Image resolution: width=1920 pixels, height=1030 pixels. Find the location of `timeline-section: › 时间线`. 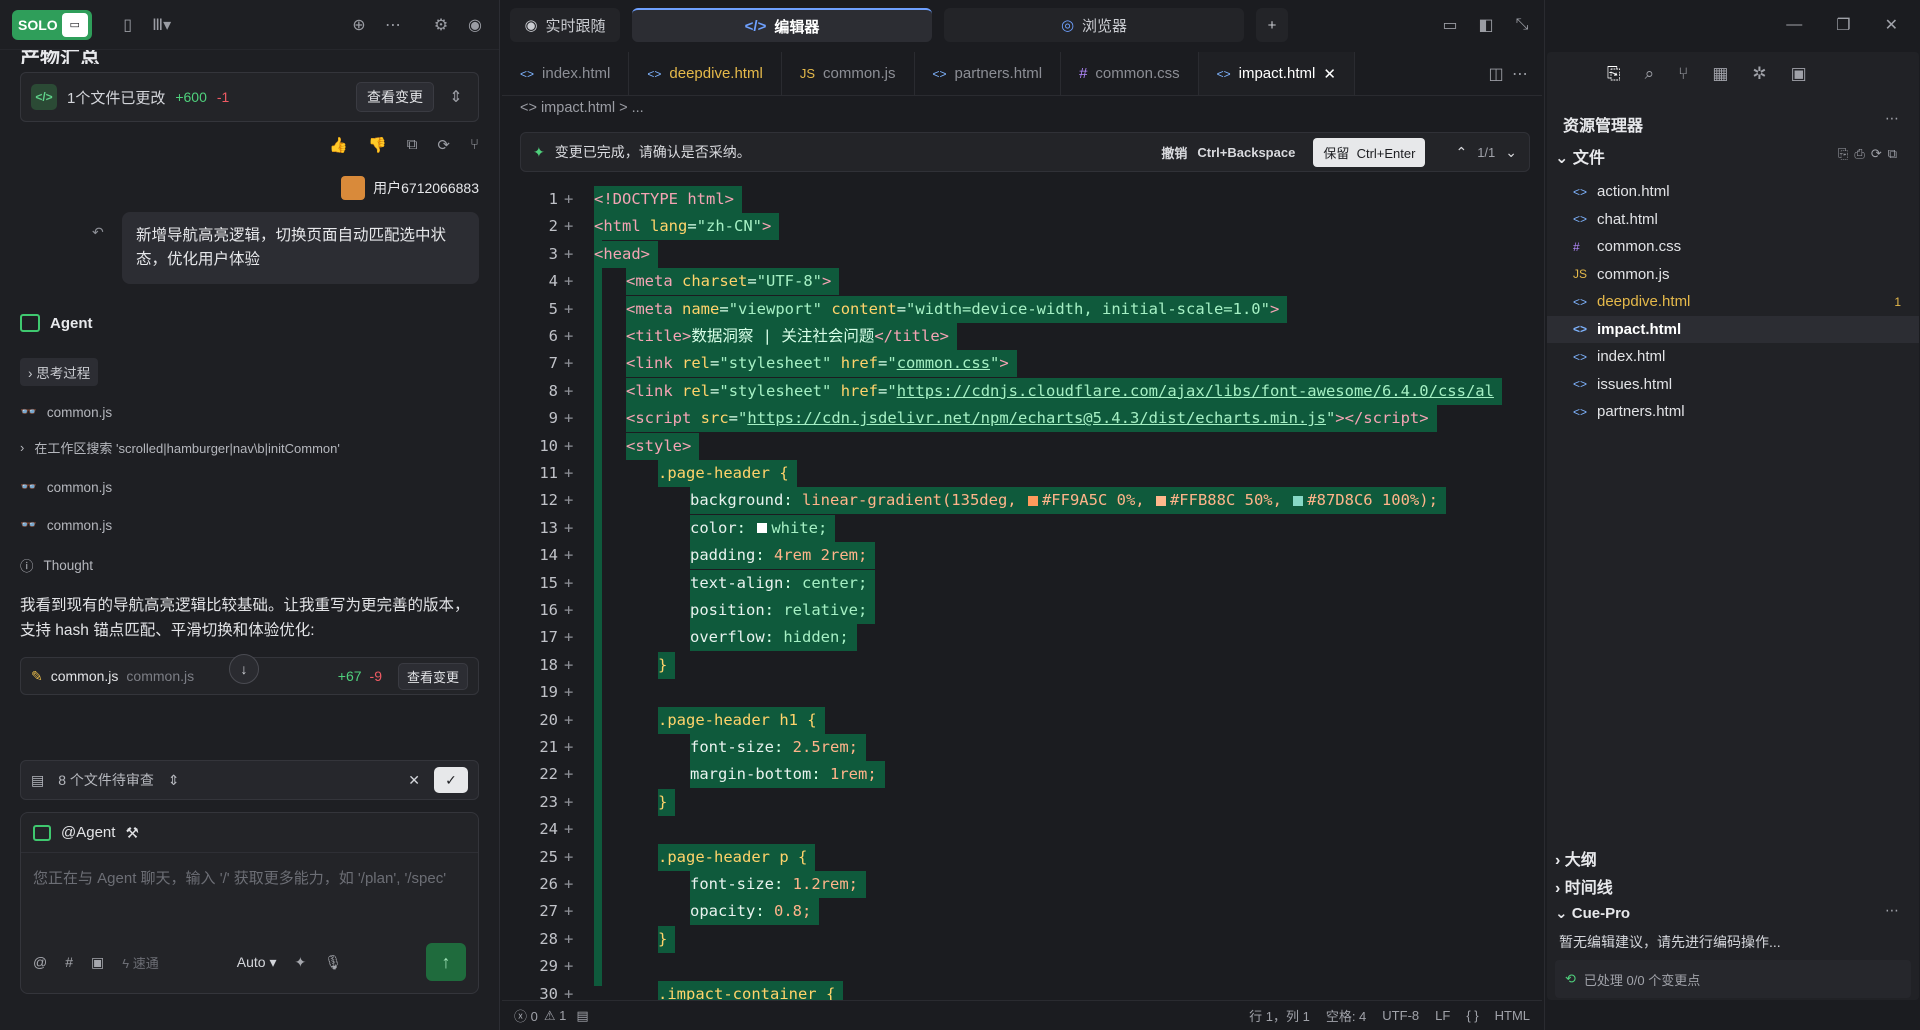

timeline-section: › 时间线 is located at coordinates (1584, 886).